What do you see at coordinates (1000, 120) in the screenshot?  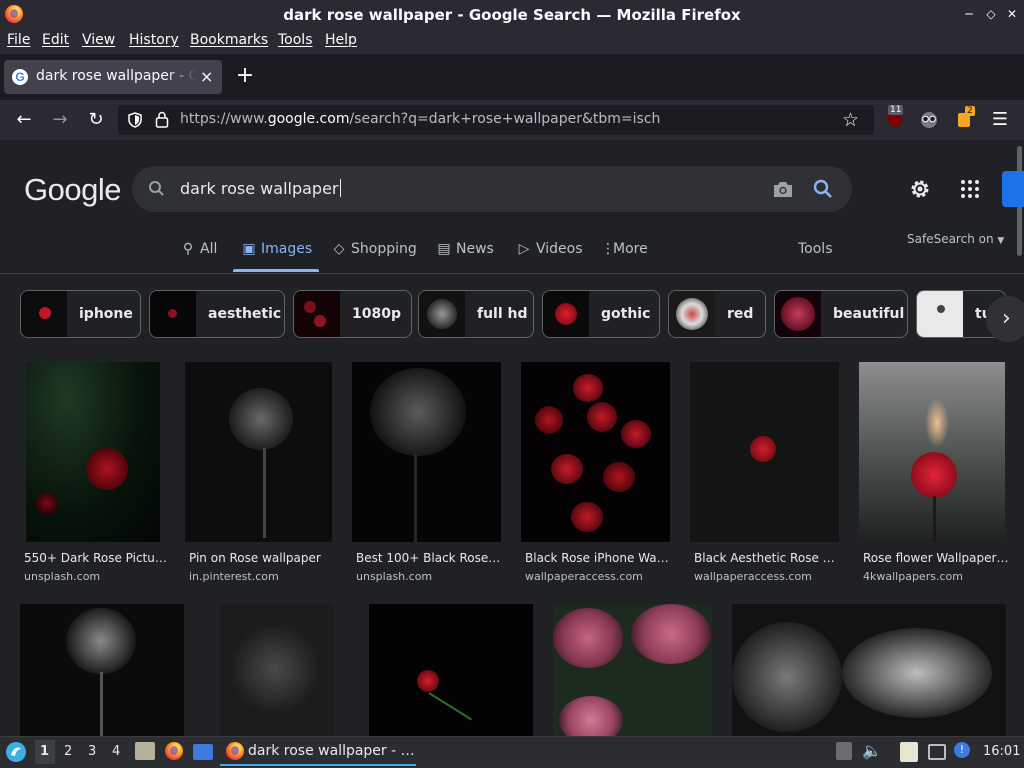 I see `hamburger-menu-icon: ☰` at bounding box center [1000, 120].